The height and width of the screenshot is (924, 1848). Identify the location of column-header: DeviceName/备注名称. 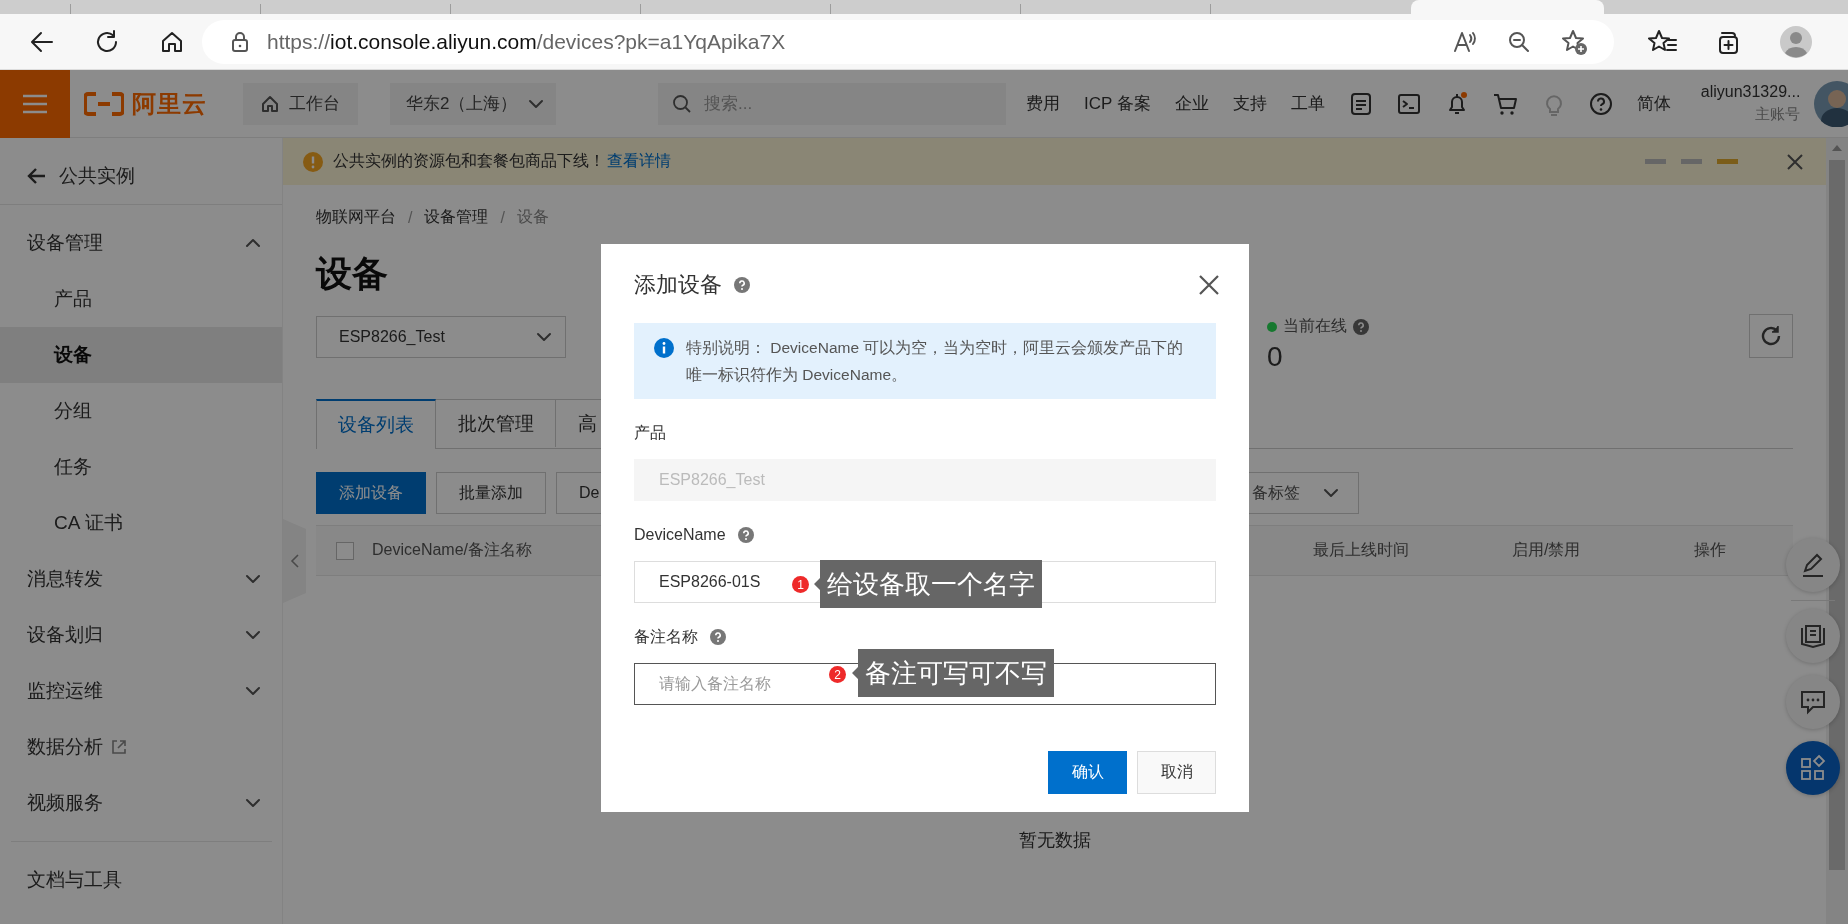
(453, 550).